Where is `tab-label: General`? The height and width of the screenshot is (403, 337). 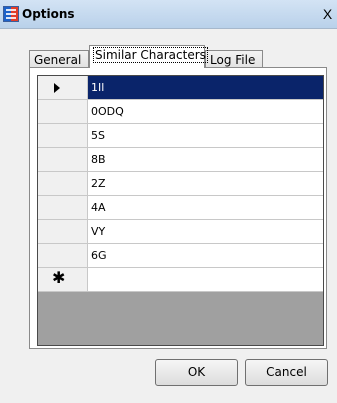 tab-label: General is located at coordinates (58, 60).